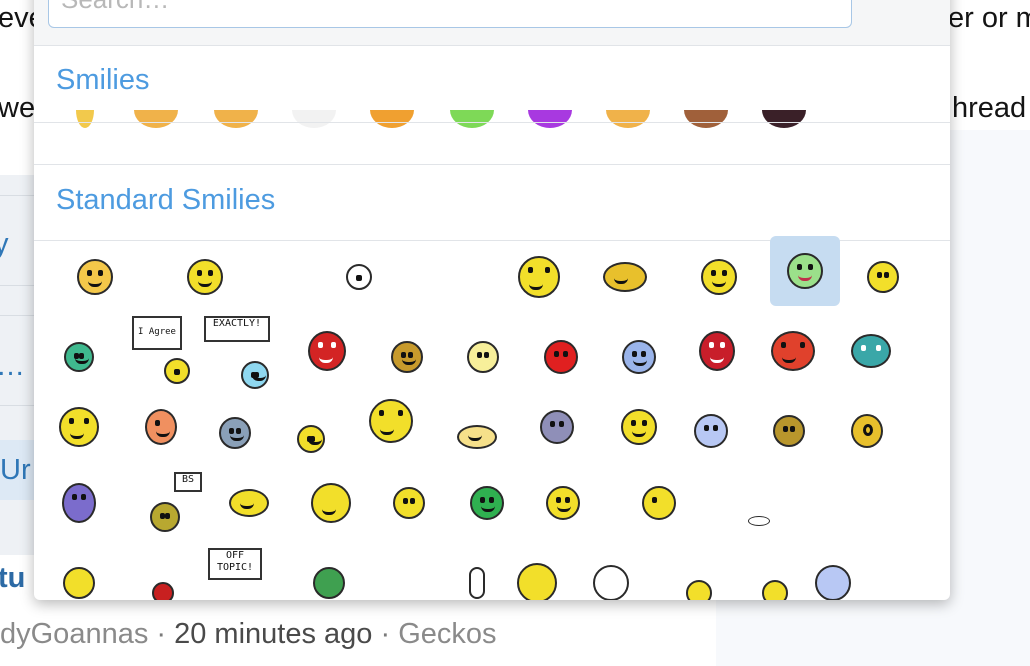 The height and width of the screenshot is (666, 1030). I want to click on sign-text: I Agree, so click(157, 333).